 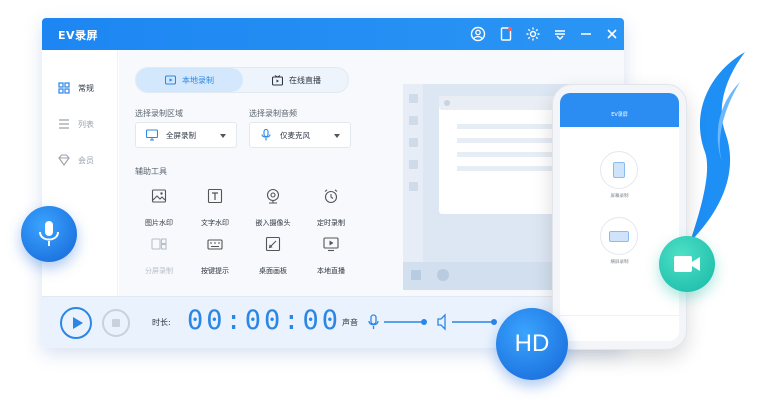 What do you see at coordinates (273, 210) in the screenshot?
I see `tool-embed-webcam: 嵌入摄像头` at bounding box center [273, 210].